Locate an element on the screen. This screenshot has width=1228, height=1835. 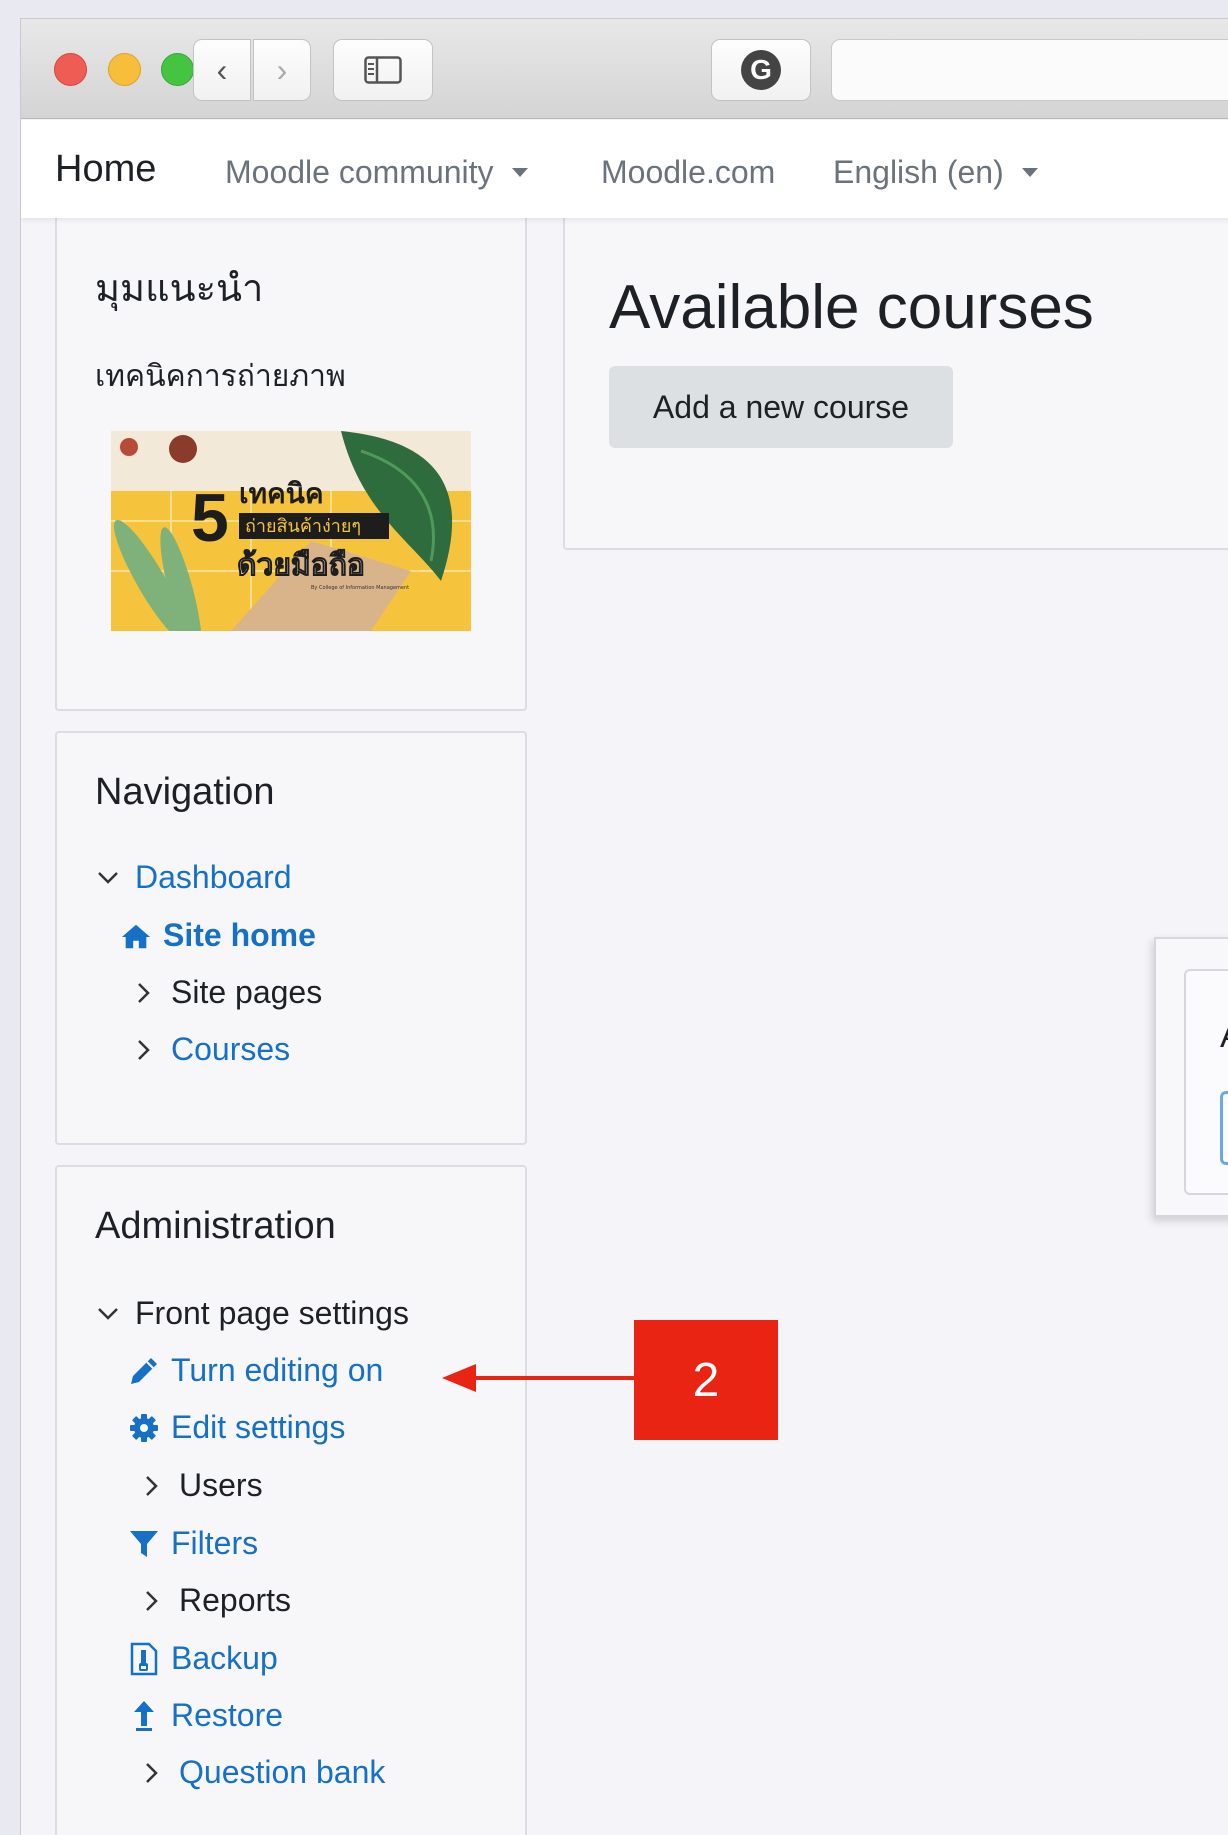
admin-item-label: Restore is located at coordinates (227, 1715).